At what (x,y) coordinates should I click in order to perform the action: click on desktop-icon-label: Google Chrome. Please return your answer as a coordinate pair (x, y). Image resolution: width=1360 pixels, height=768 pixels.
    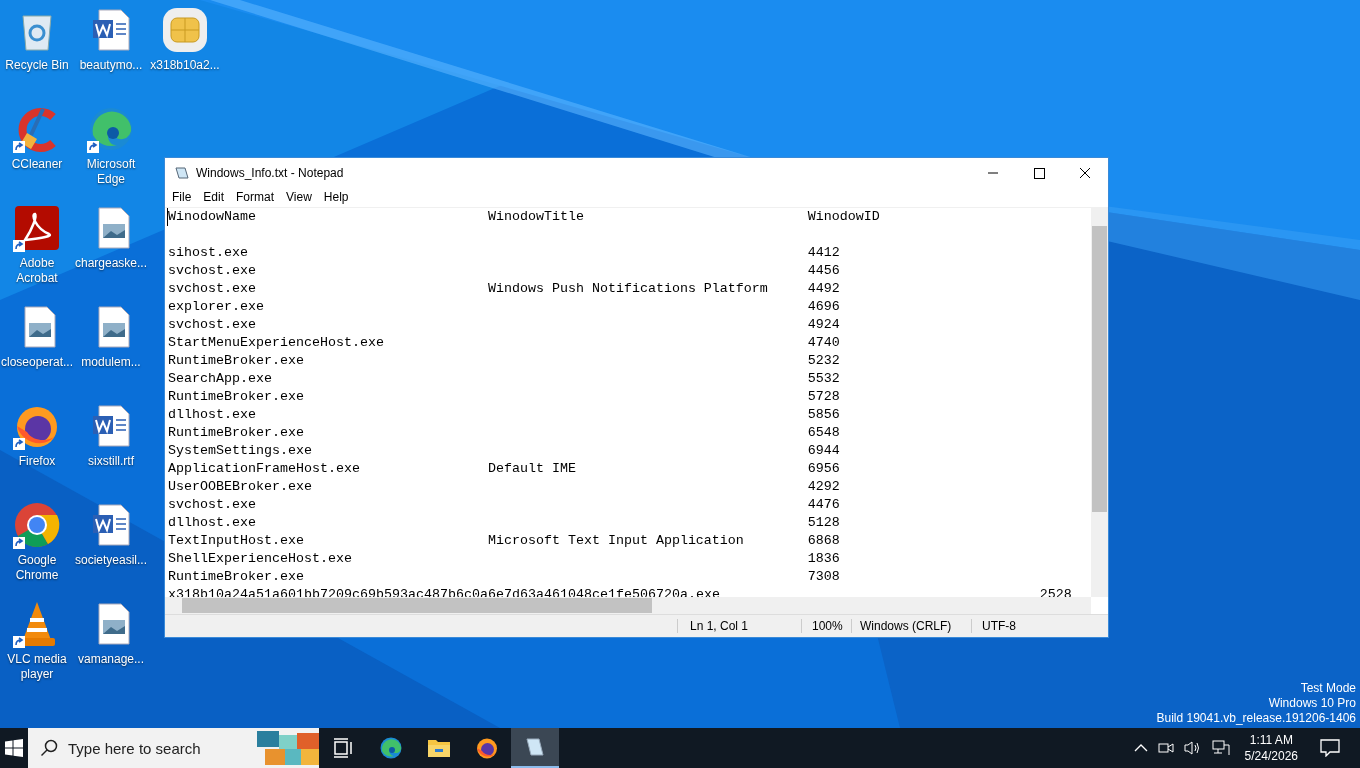
    Looking at the image, I should click on (37, 568).